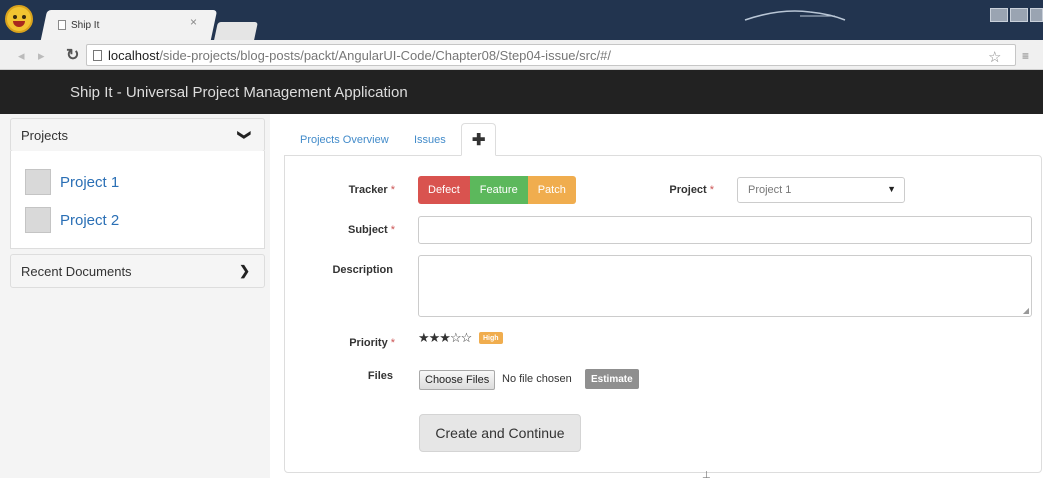  I want to click on close-window-button, so click(1036, 15).